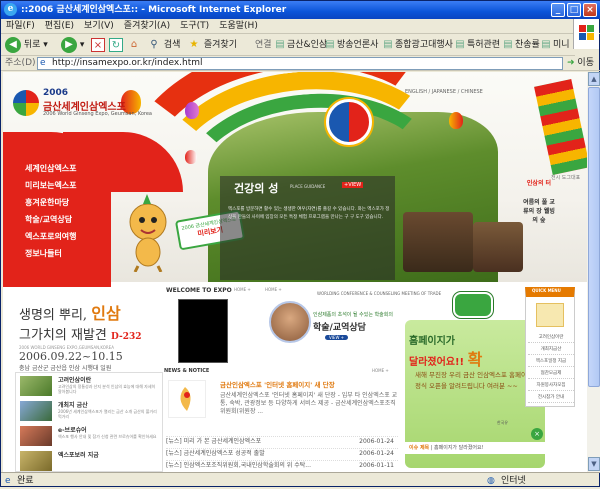 This screenshot has height=489, width=600. I want to click on news-row: [뉴스] 미리 가 본 금산세계인삼엑스포 2006-01-24, so click(282, 441).